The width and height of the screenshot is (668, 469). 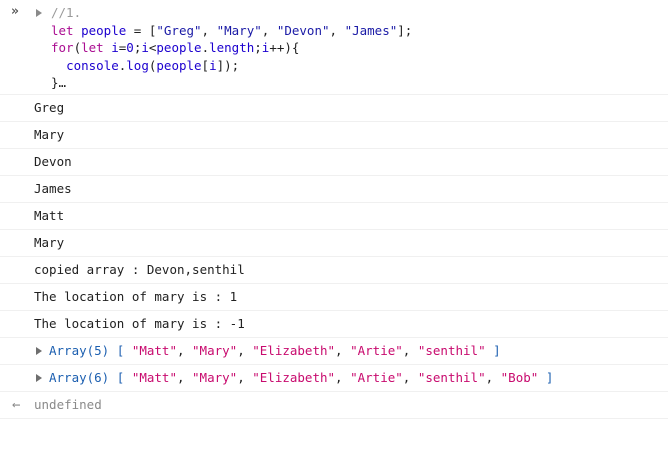 What do you see at coordinates (519, 377) in the screenshot?
I see `array-item: "Bob"` at bounding box center [519, 377].